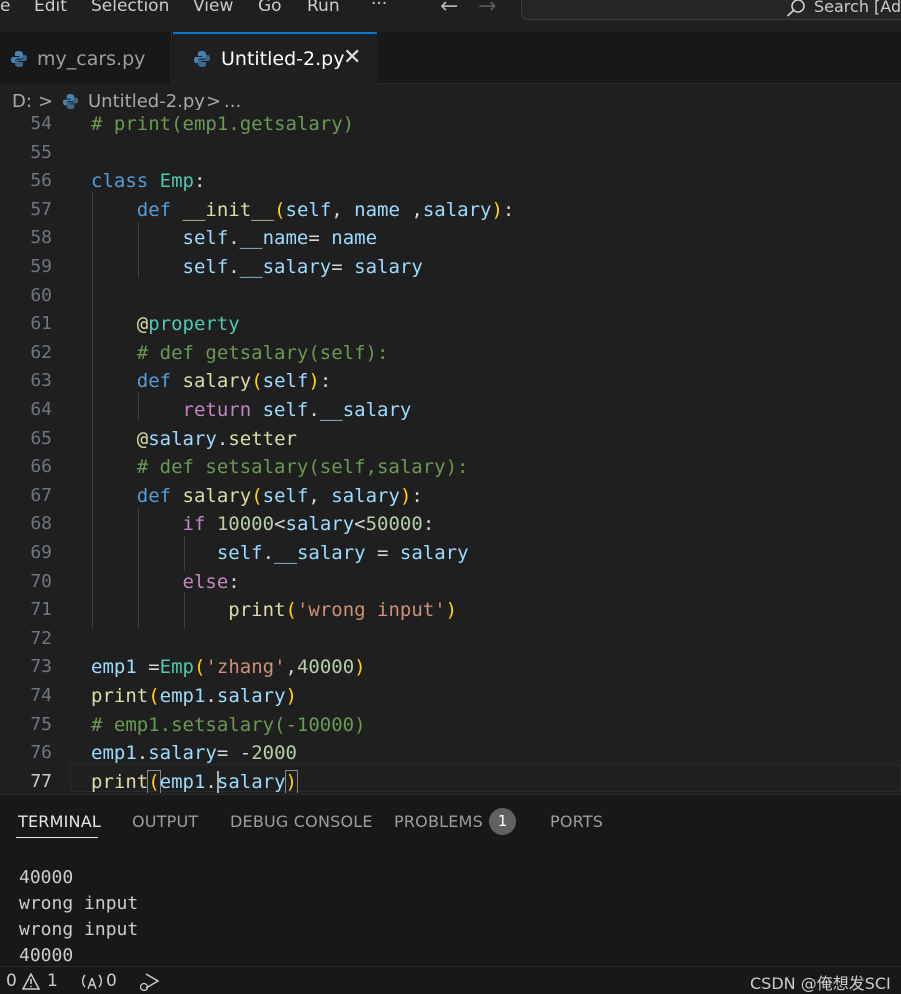  Describe the element at coordinates (5, 9) in the screenshot. I see `menu-file: e` at that location.